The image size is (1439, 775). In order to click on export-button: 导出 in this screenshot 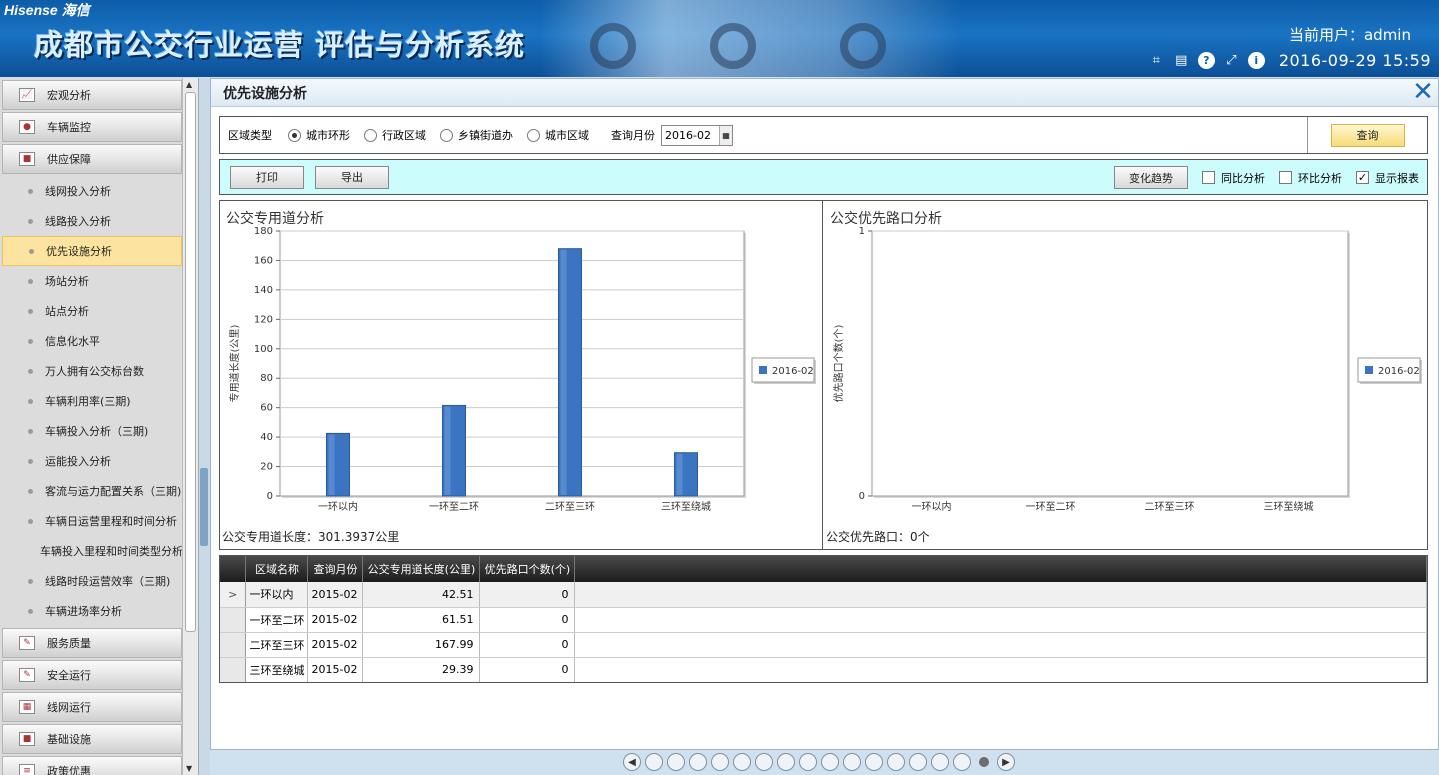, I will do `click(352, 177)`.